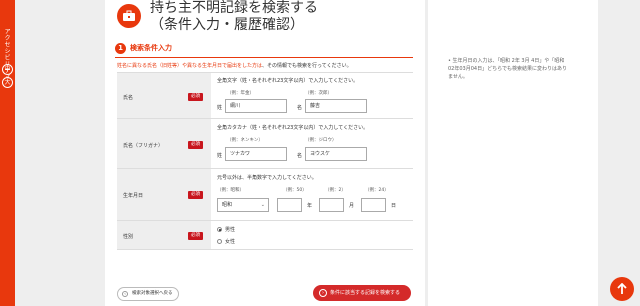 The width and height of the screenshot is (640, 306). I want to click on era-example: （例：昭和）, so click(230, 190).